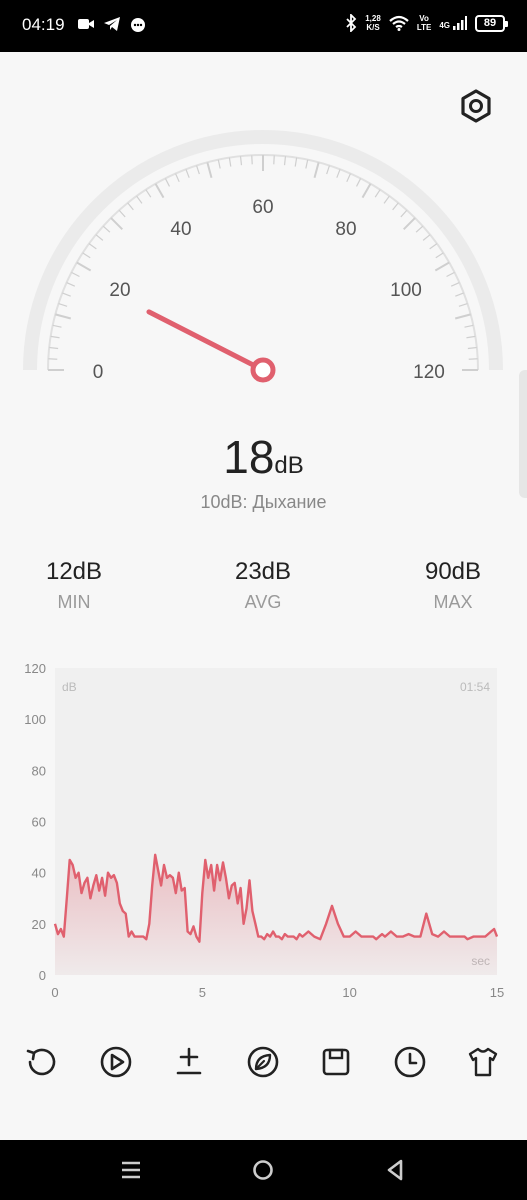  What do you see at coordinates (39, 924) in the screenshot?
I see `chart-y-tick-label: 20` at bounding box center [39, 924].